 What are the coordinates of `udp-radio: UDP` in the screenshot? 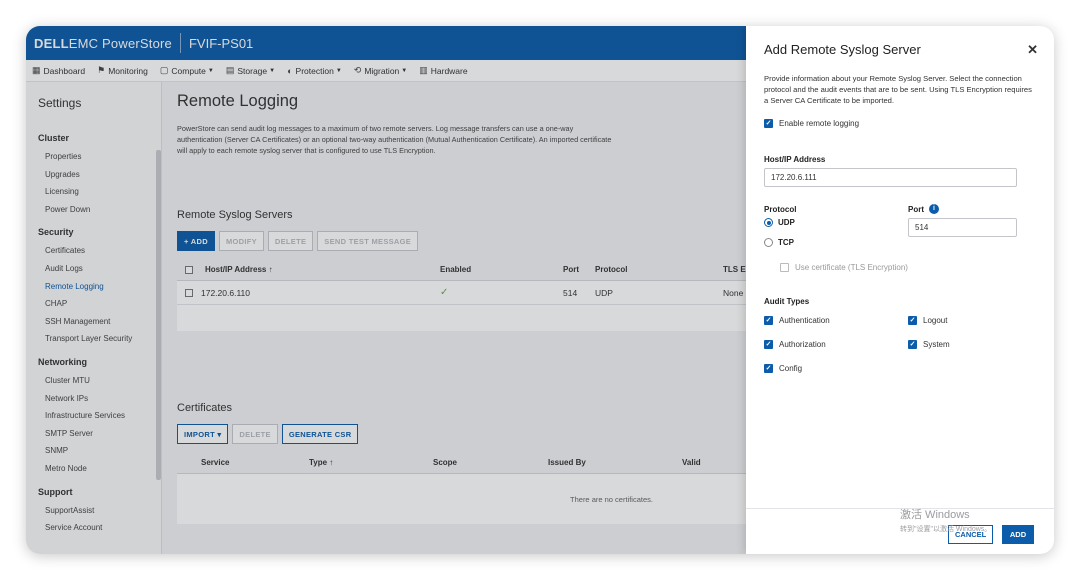 It's located at (779, 222).